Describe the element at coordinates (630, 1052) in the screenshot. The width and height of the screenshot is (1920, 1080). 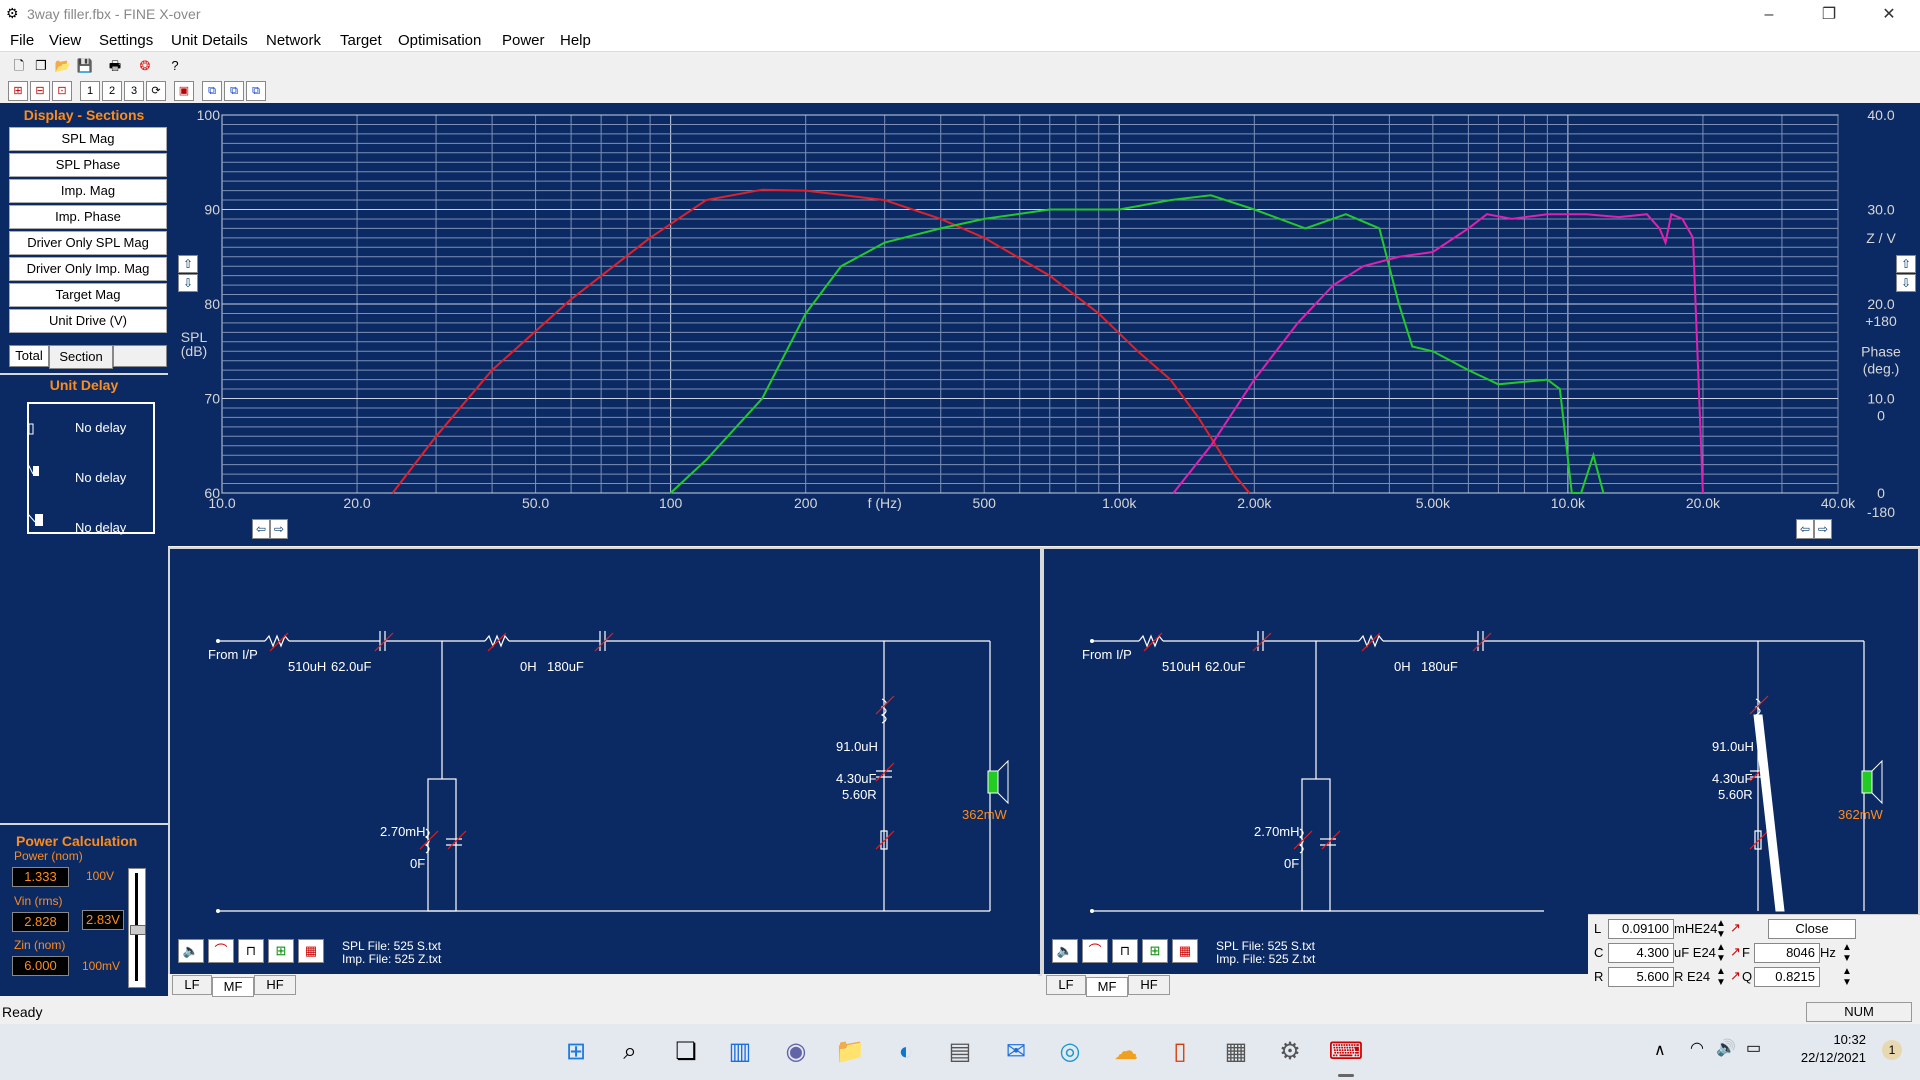
I see `search-icon: ⌕` at that location.